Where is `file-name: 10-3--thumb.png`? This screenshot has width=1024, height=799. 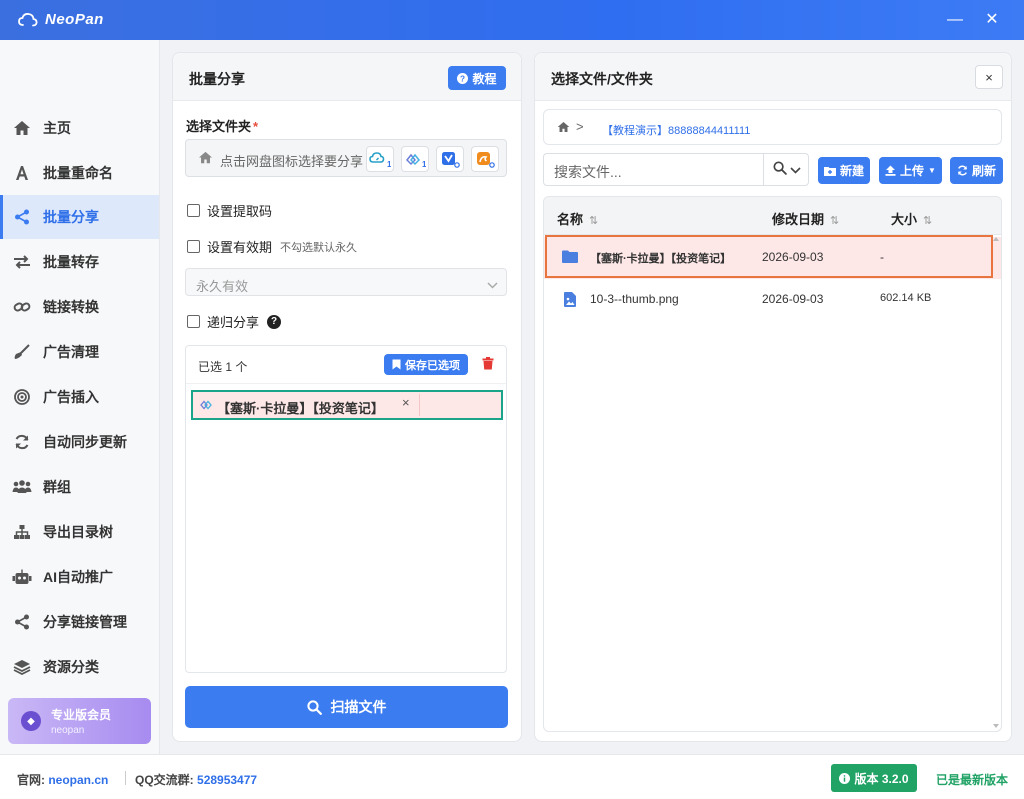
file-name: 10-3--thumb.png is located at coordinates (634, 299).